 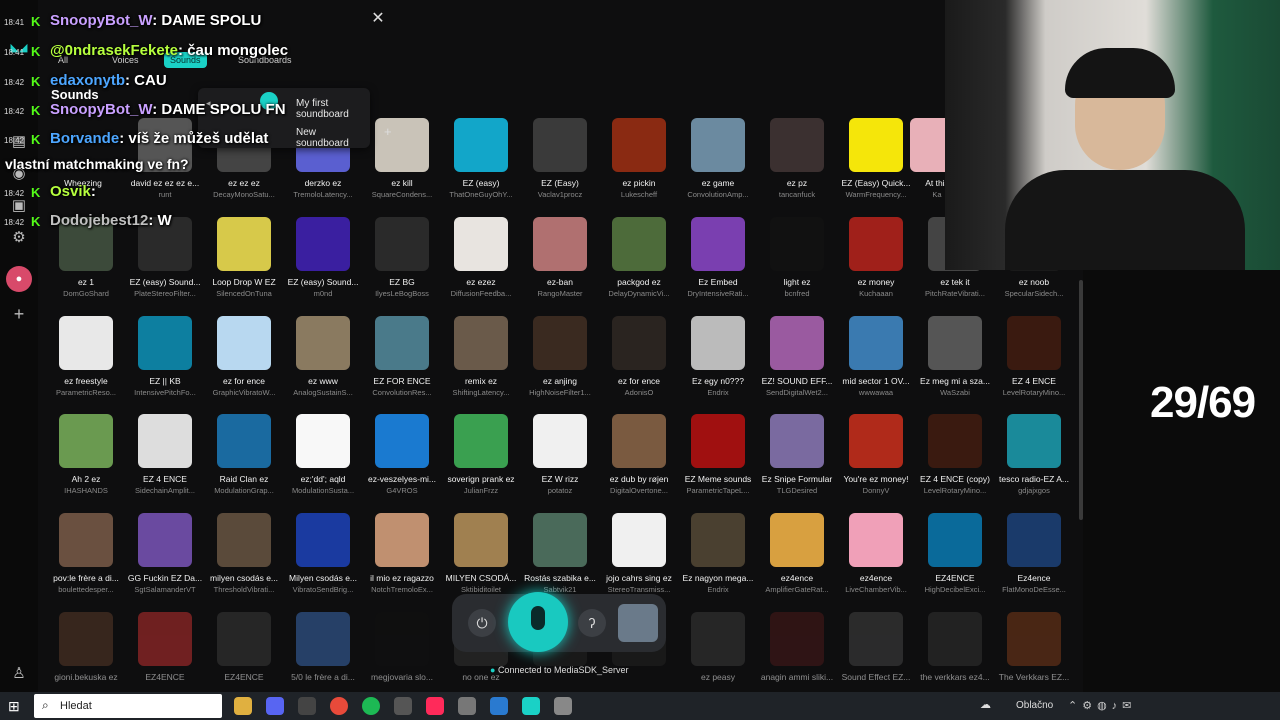 What do you see at coordinates (19, 674) in the screenshot?
I see `user-icon: ♙` at bounding box center [19, 674].